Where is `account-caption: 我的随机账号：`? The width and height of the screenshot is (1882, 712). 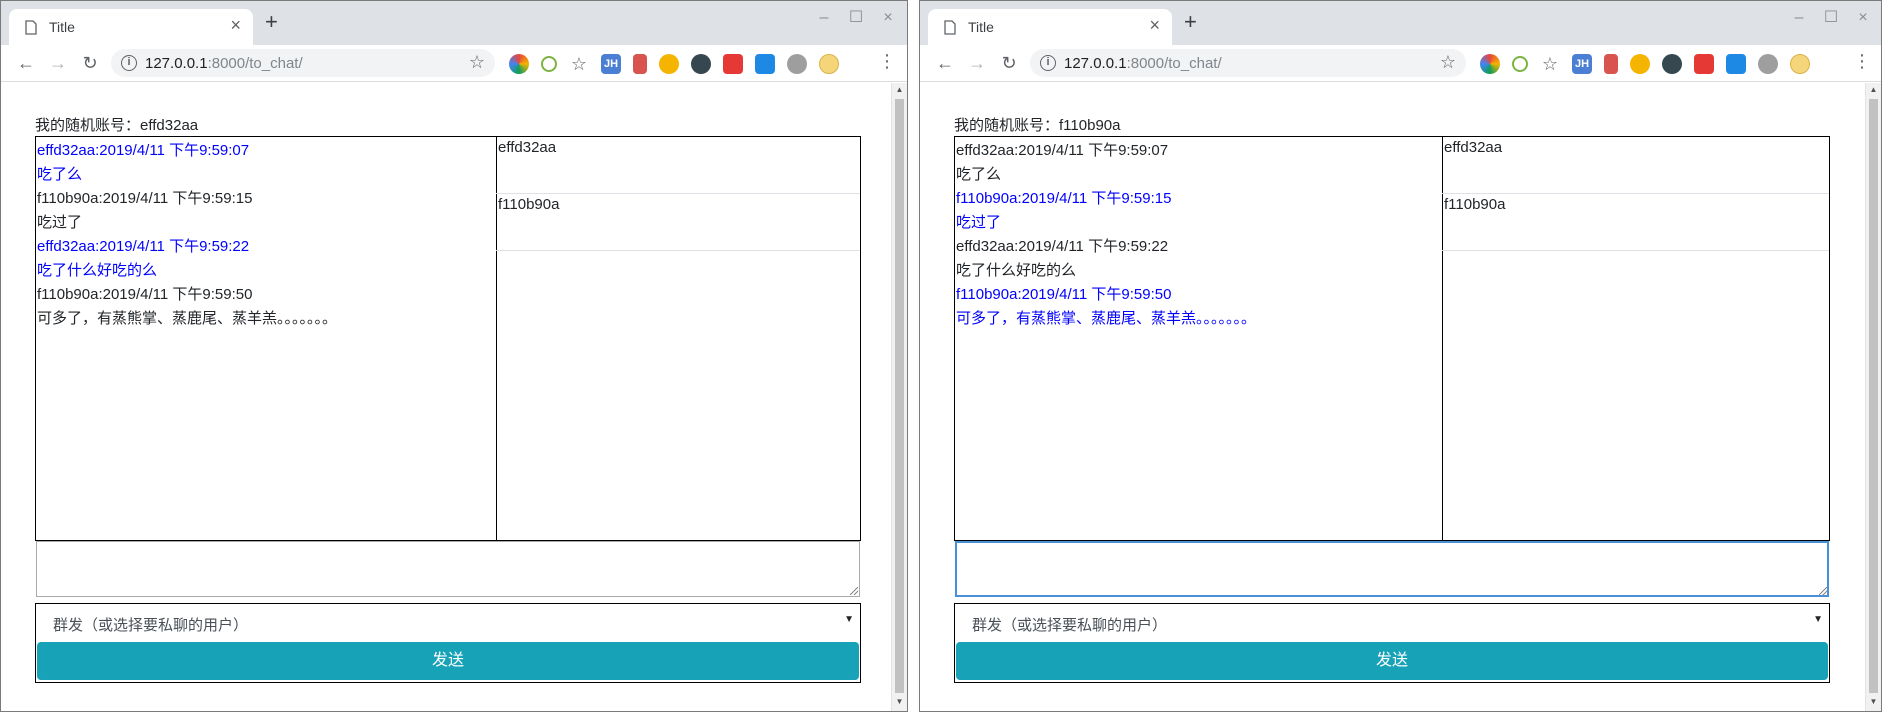
account-caption: 我的随机账号： is located at coordinates (88, 125).